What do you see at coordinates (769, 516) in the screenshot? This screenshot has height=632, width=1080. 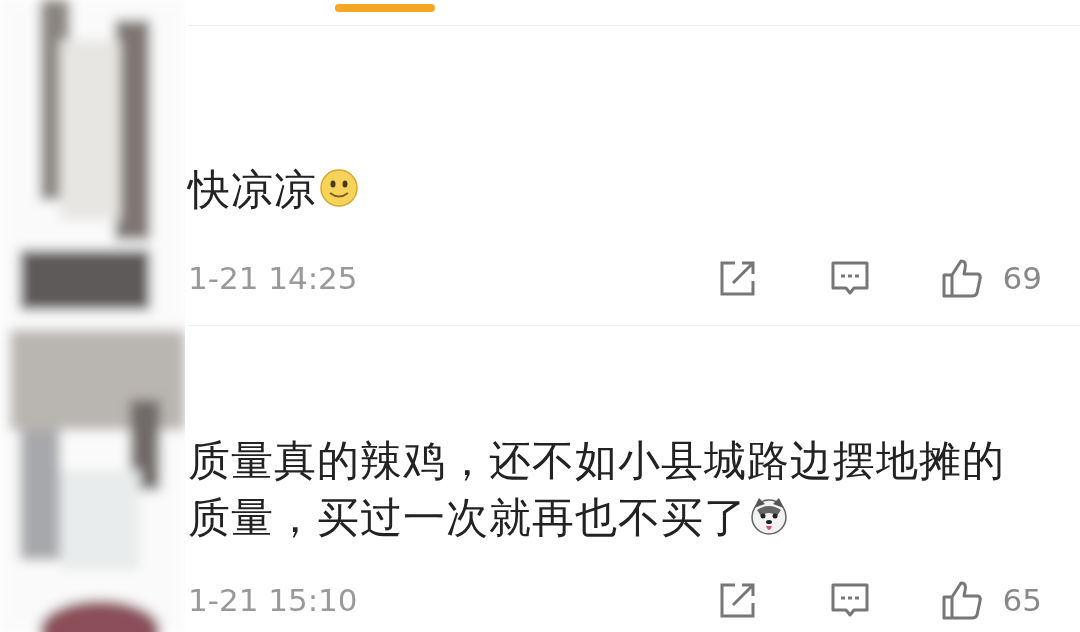 I see `dog-emoji-icon` at bounding box center [769, 516].